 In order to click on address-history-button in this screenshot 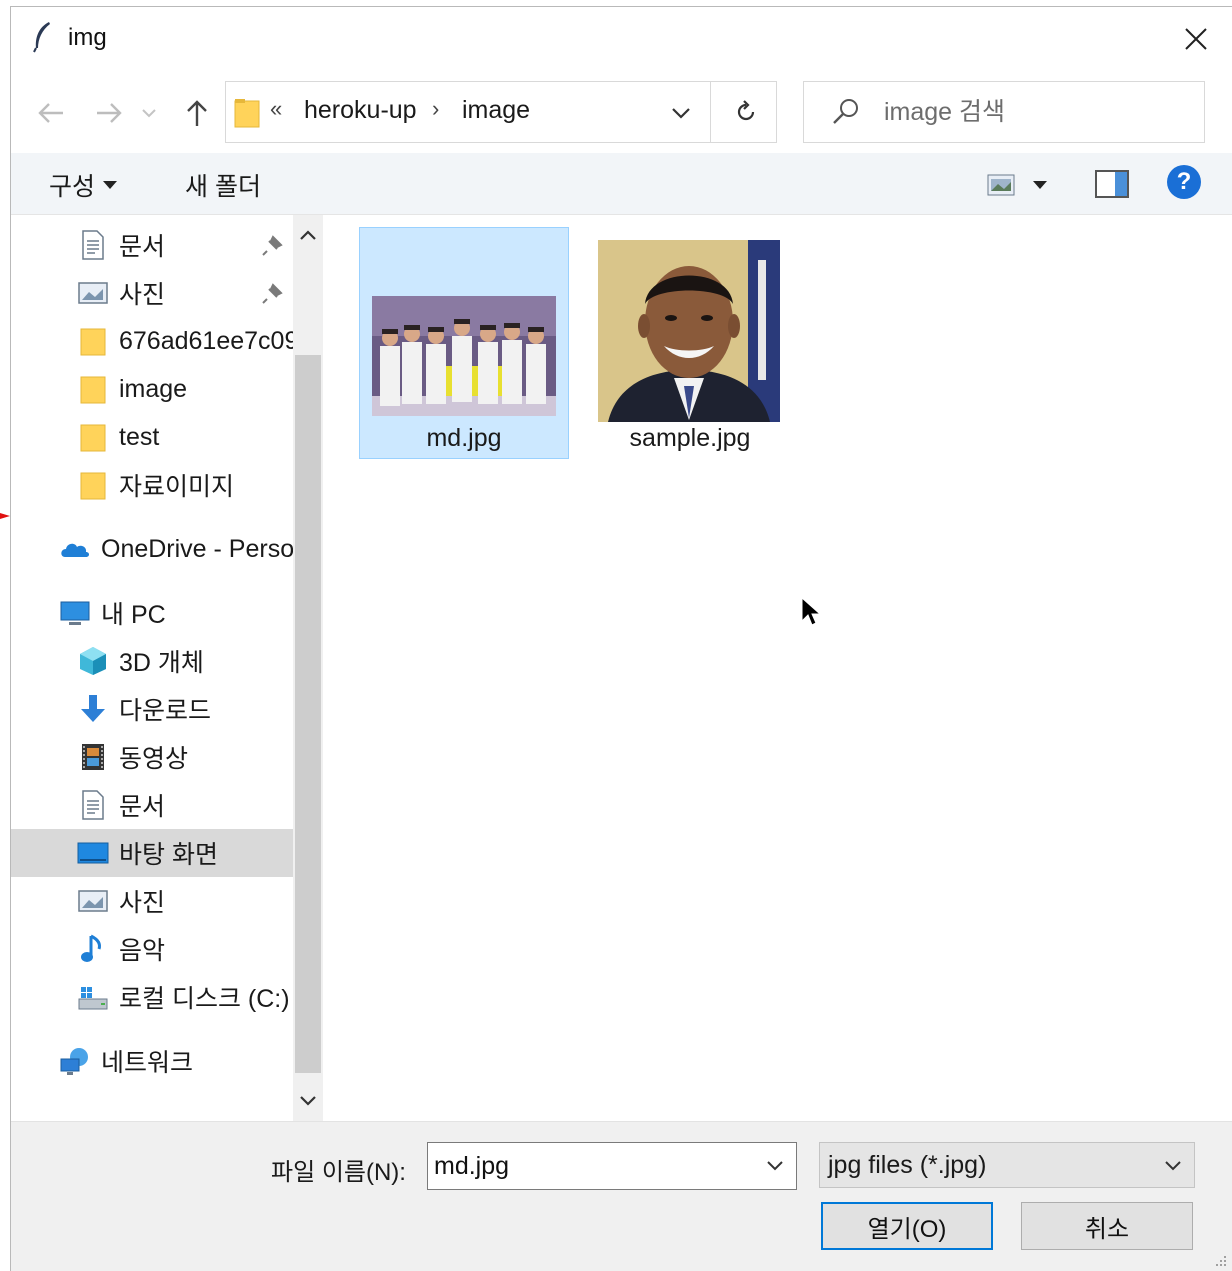, I will do `click(681, 113)`.